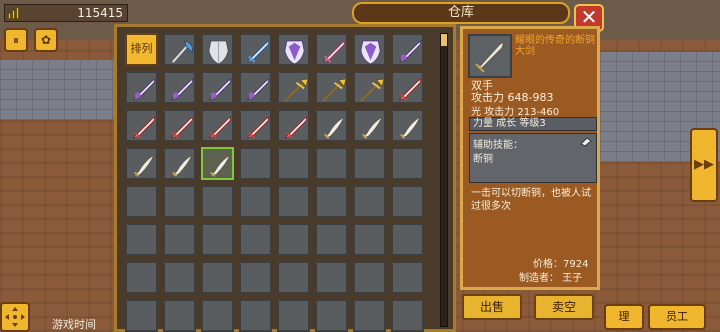 The image size is (720, 332). Describe the element at coordinates (704, 165) in the screenshot. I see `next-page-button: ▶▶` at that location.